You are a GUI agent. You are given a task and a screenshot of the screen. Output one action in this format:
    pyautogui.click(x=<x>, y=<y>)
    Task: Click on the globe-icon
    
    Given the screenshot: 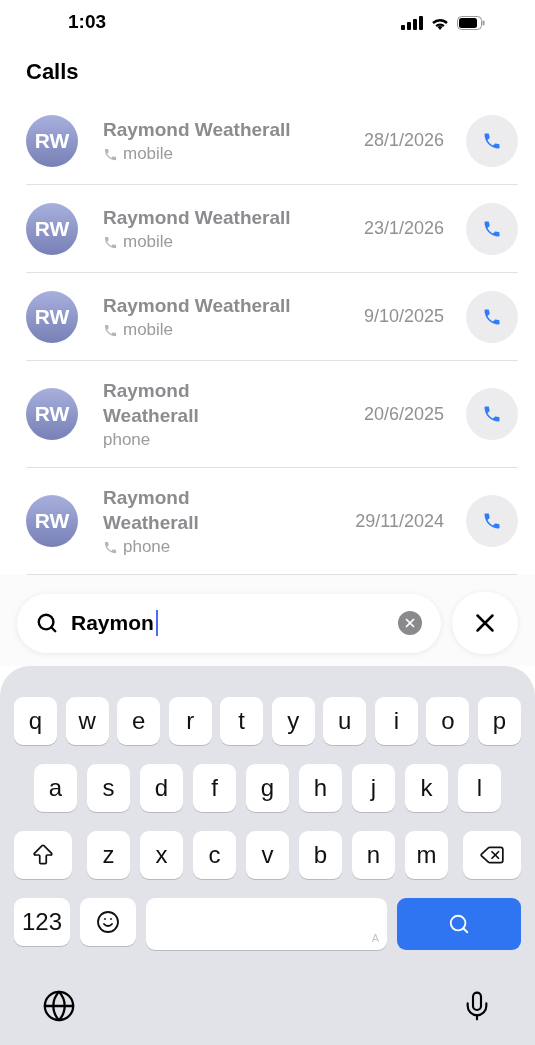 What is the action you would take?
    pyautogui.click(x=59, y=1006)
    